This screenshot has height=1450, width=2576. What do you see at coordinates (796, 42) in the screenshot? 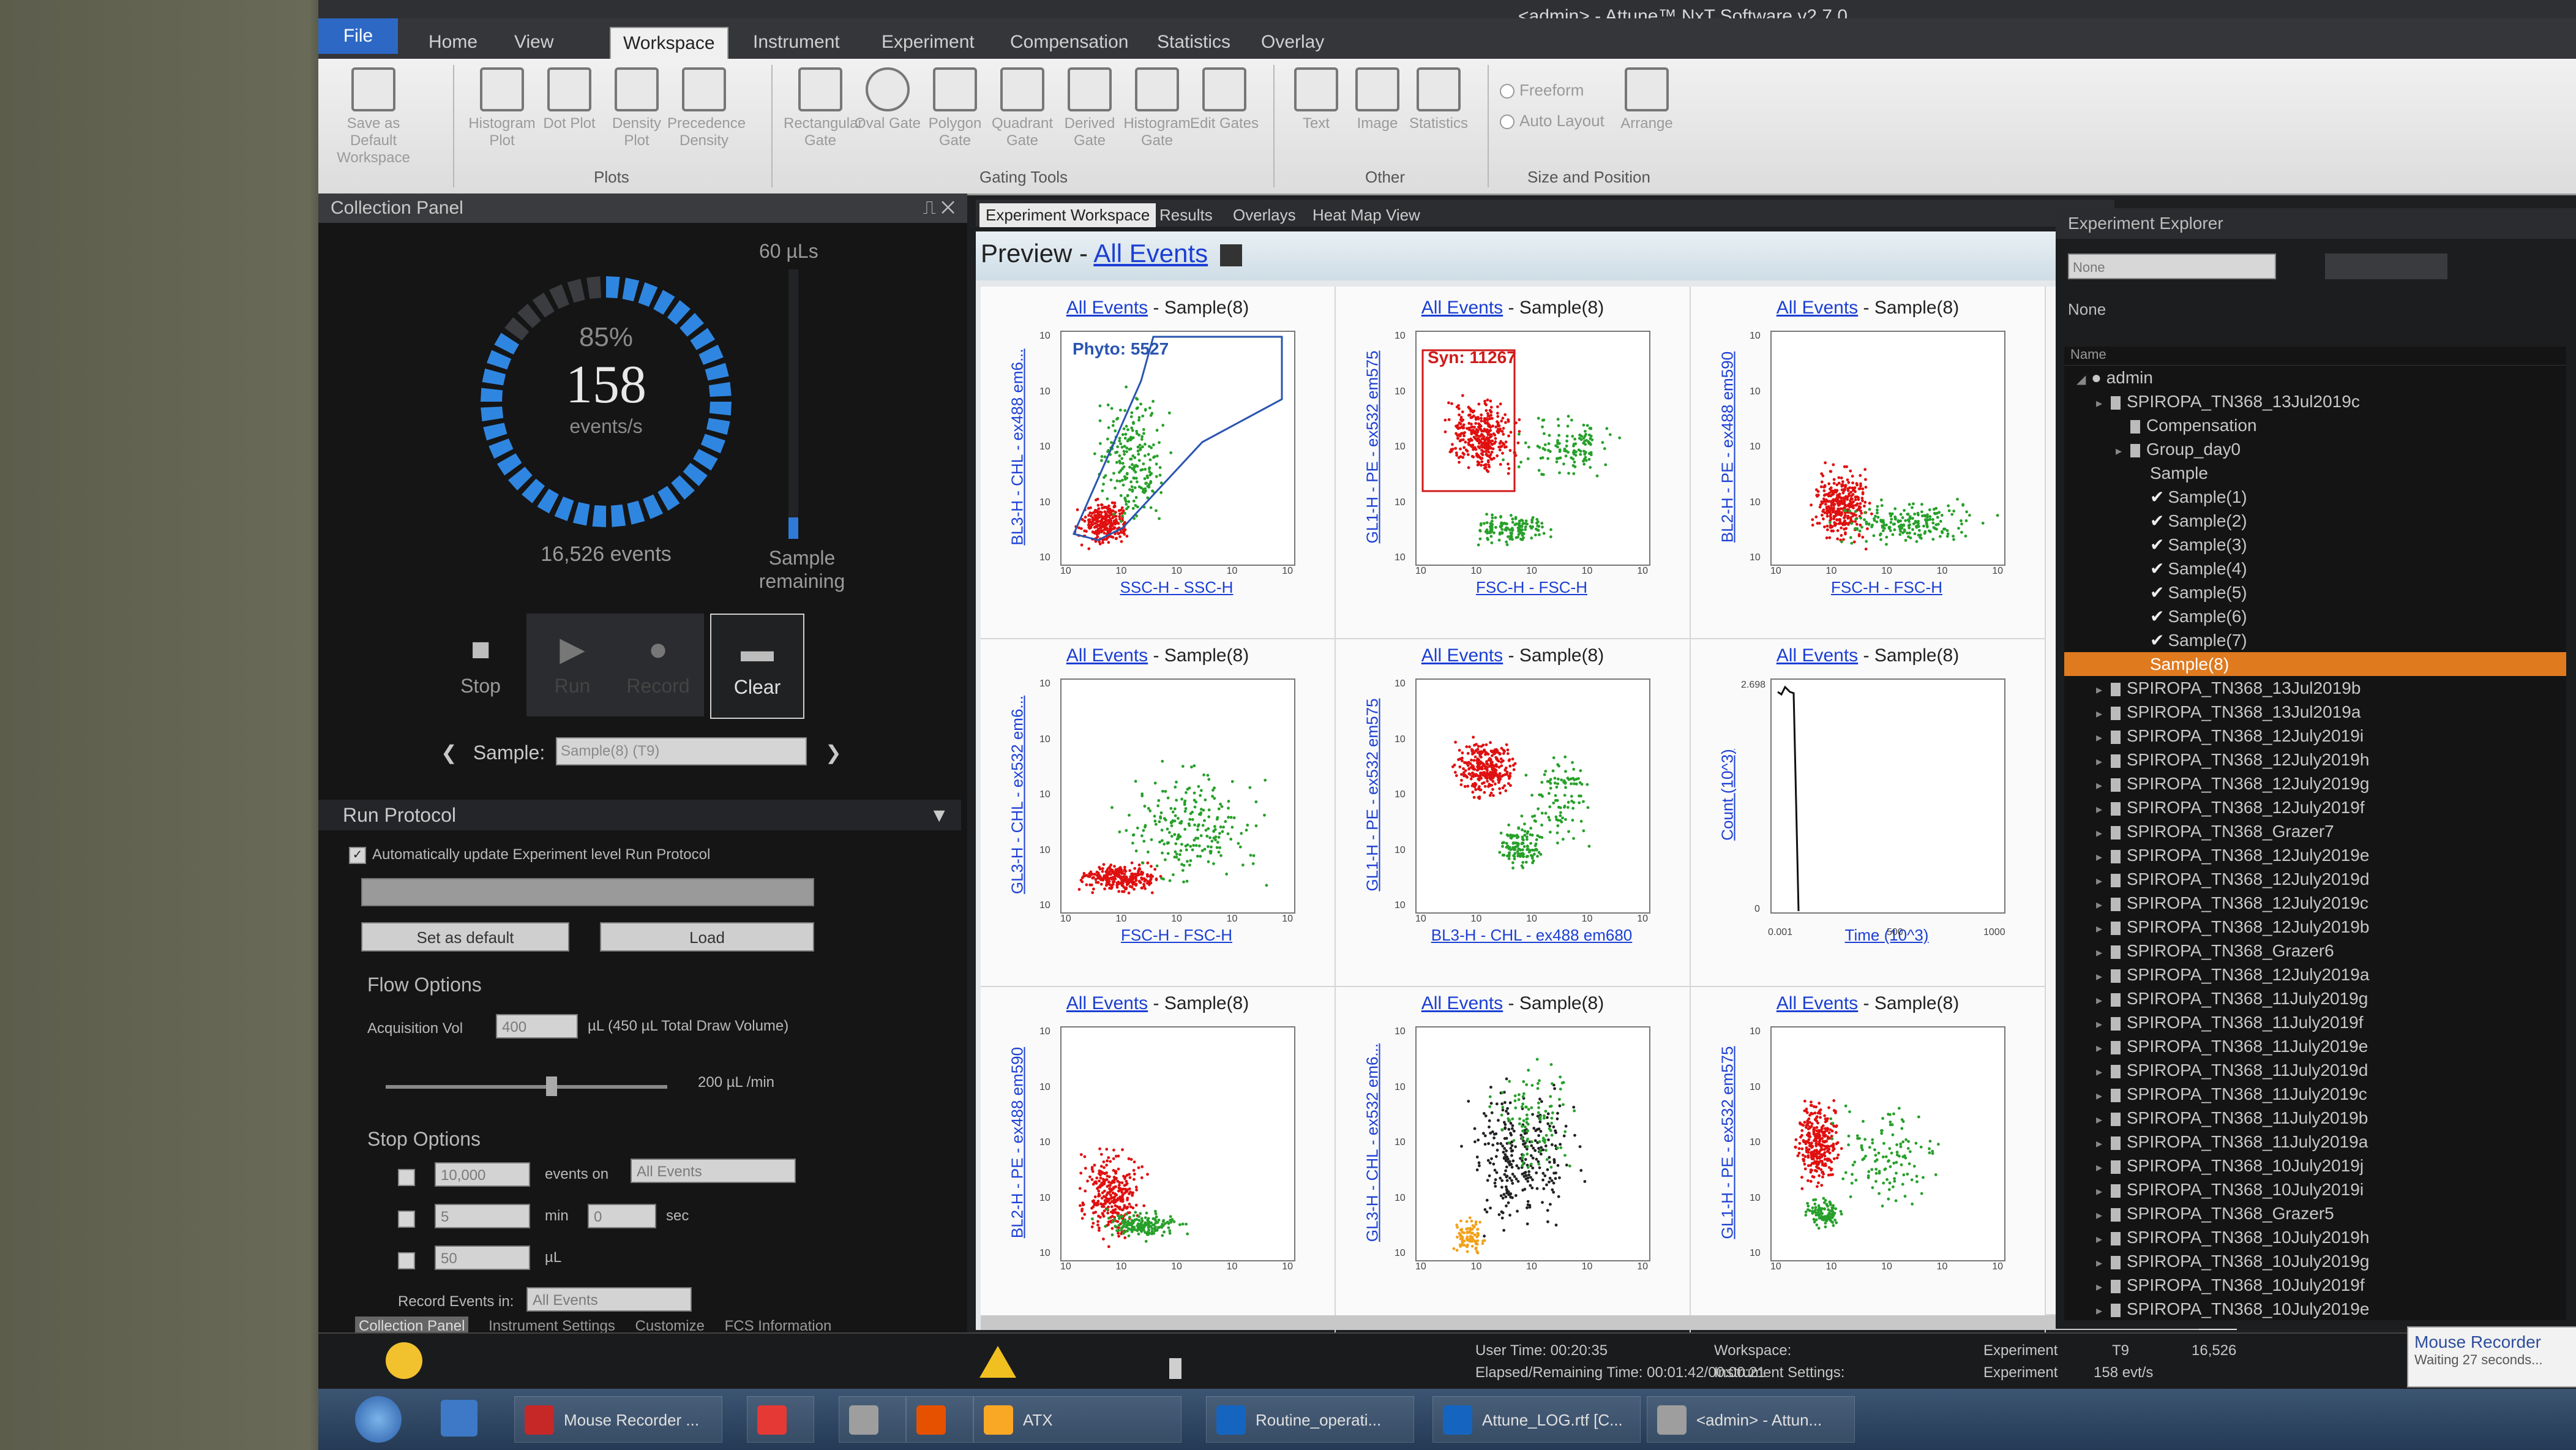
I see `tab-instrument: Instrument` at bounding box center [796, 42].